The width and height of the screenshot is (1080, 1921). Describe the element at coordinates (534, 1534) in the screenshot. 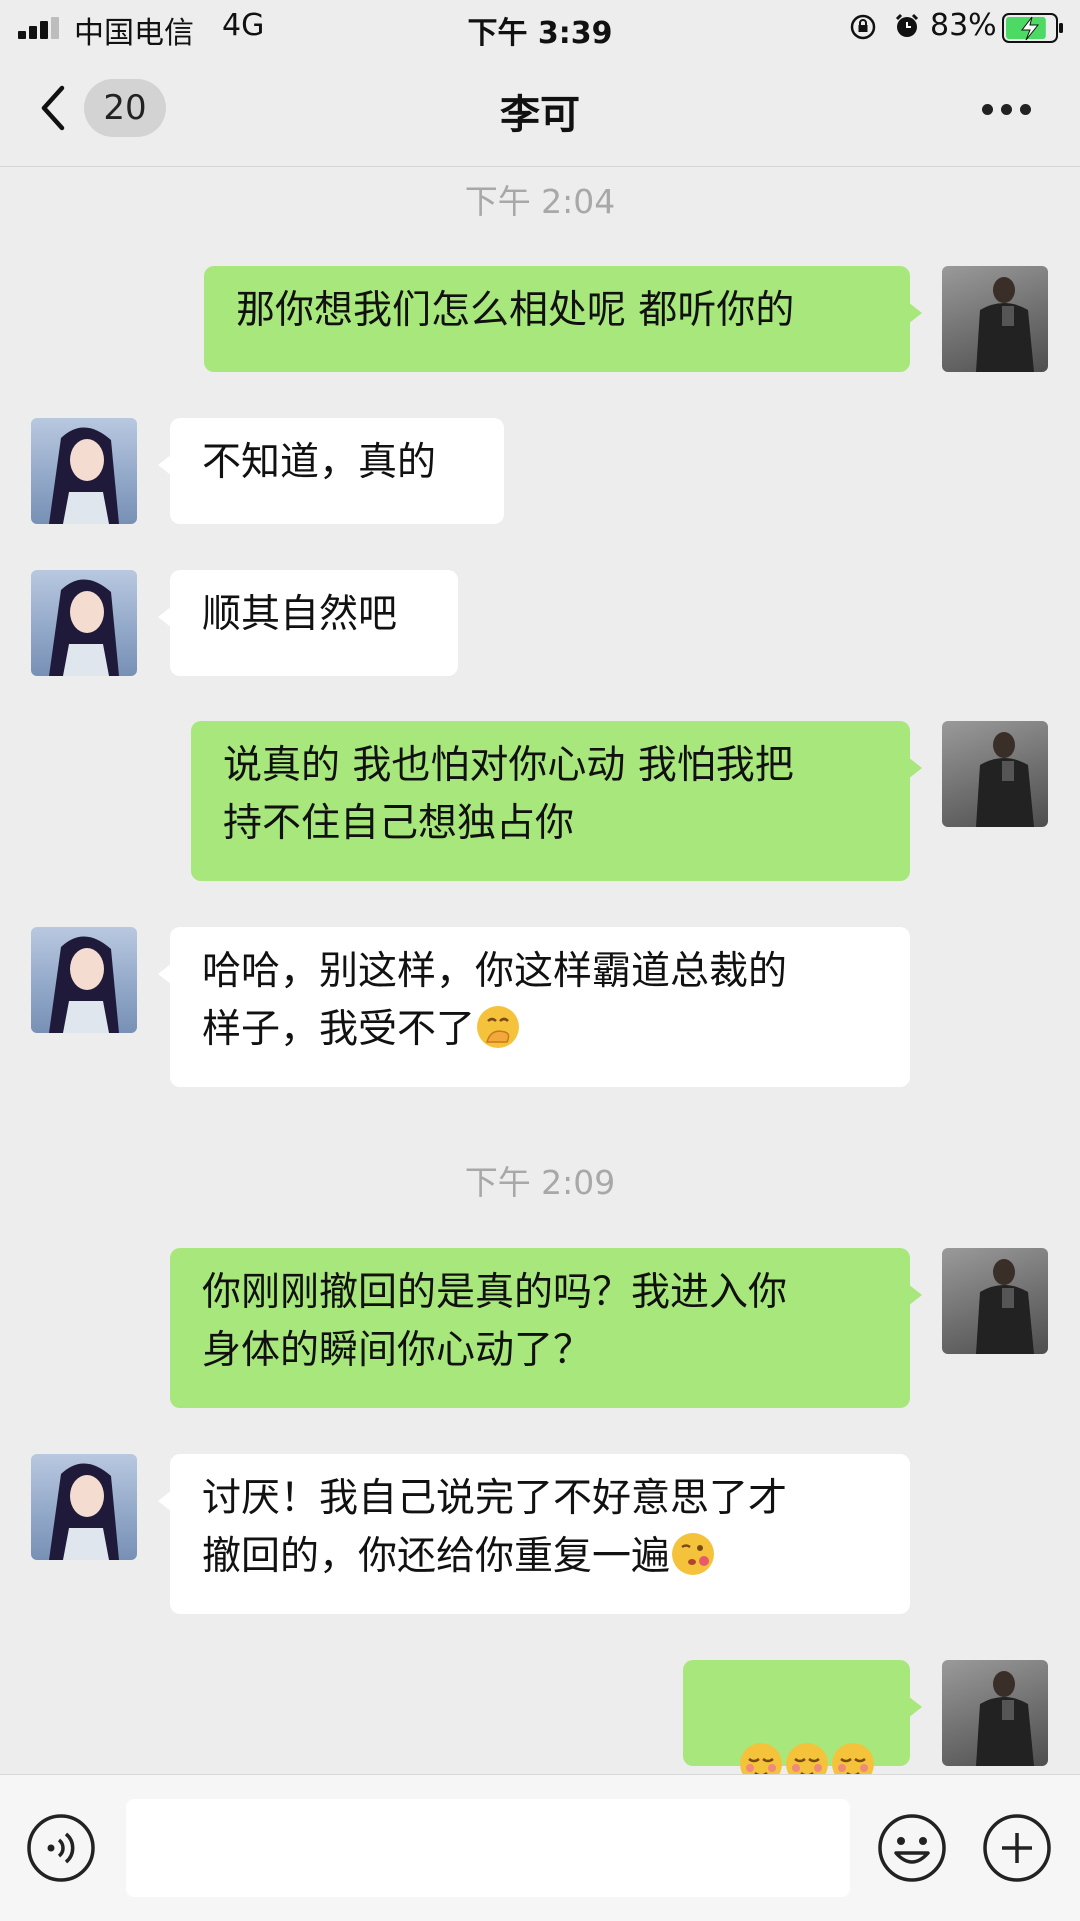

I see `contact-message-bubble: 讨厌！我自己说完了不好意思了才 撤回的，你还给你重复一遍` at that location.